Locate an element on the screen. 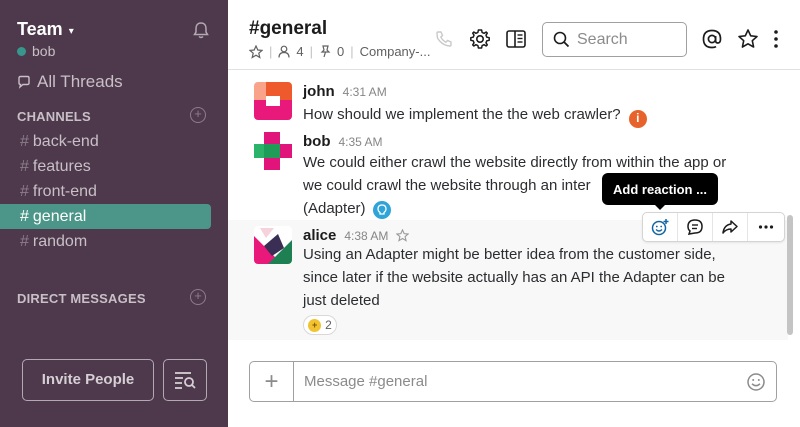 Image resolution: width=800 pixels, height=427 pixels. channel-header: #general | 4 | 0 | Company-... Search is located at coordinates (514, 35).